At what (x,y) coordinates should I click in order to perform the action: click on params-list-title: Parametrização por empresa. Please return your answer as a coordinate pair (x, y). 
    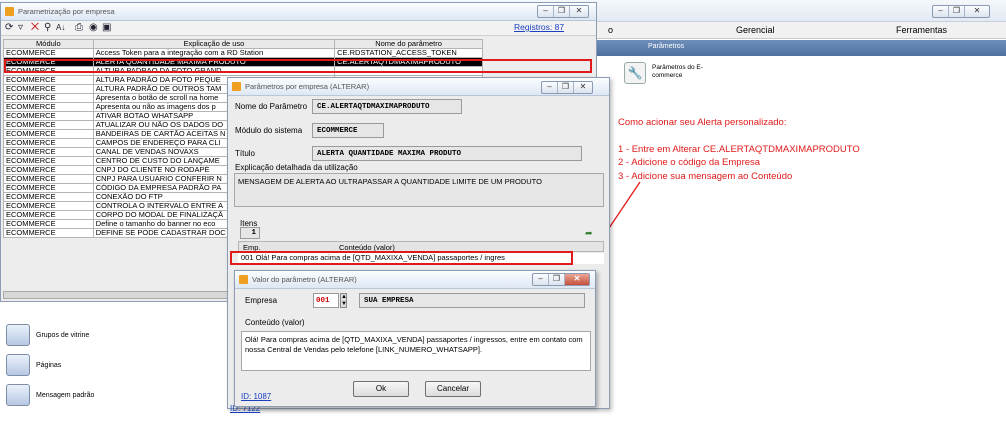
    Looking at the image, I should click on (66, 11).